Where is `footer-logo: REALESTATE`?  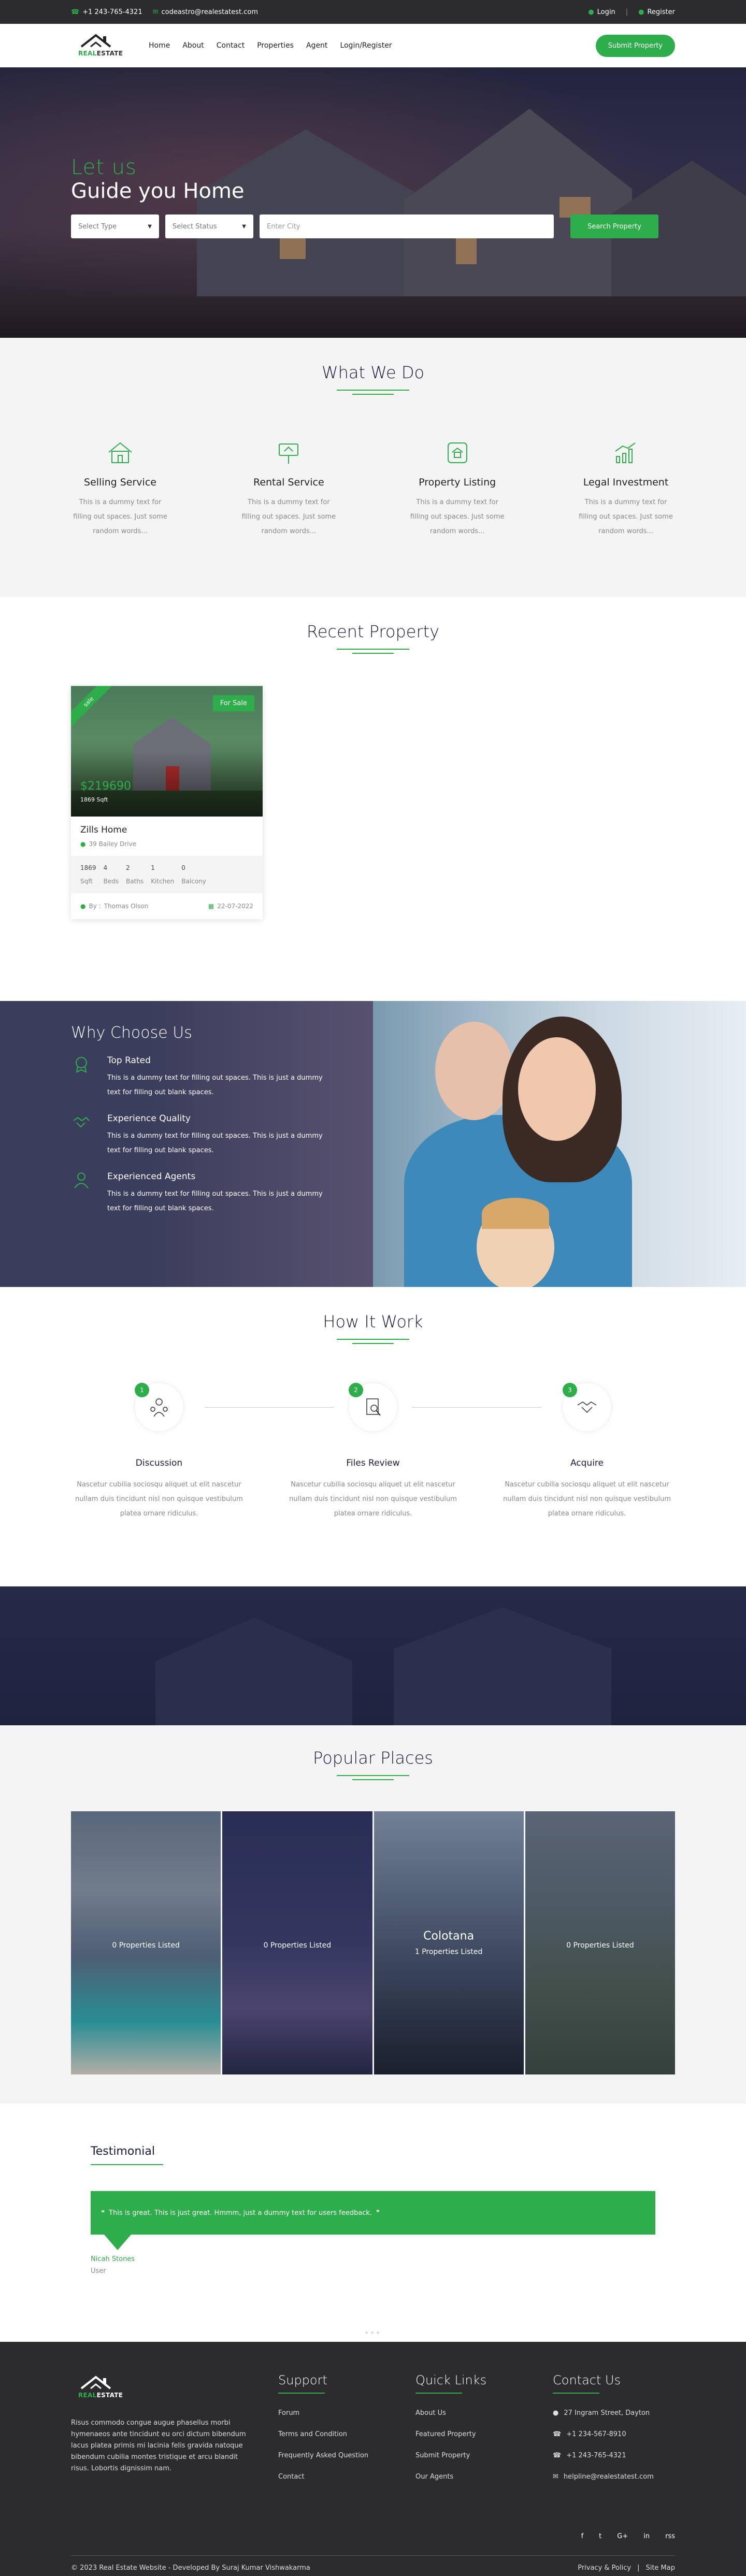
footer-logo: REALESTATE is located at coordinates (99, 2387).